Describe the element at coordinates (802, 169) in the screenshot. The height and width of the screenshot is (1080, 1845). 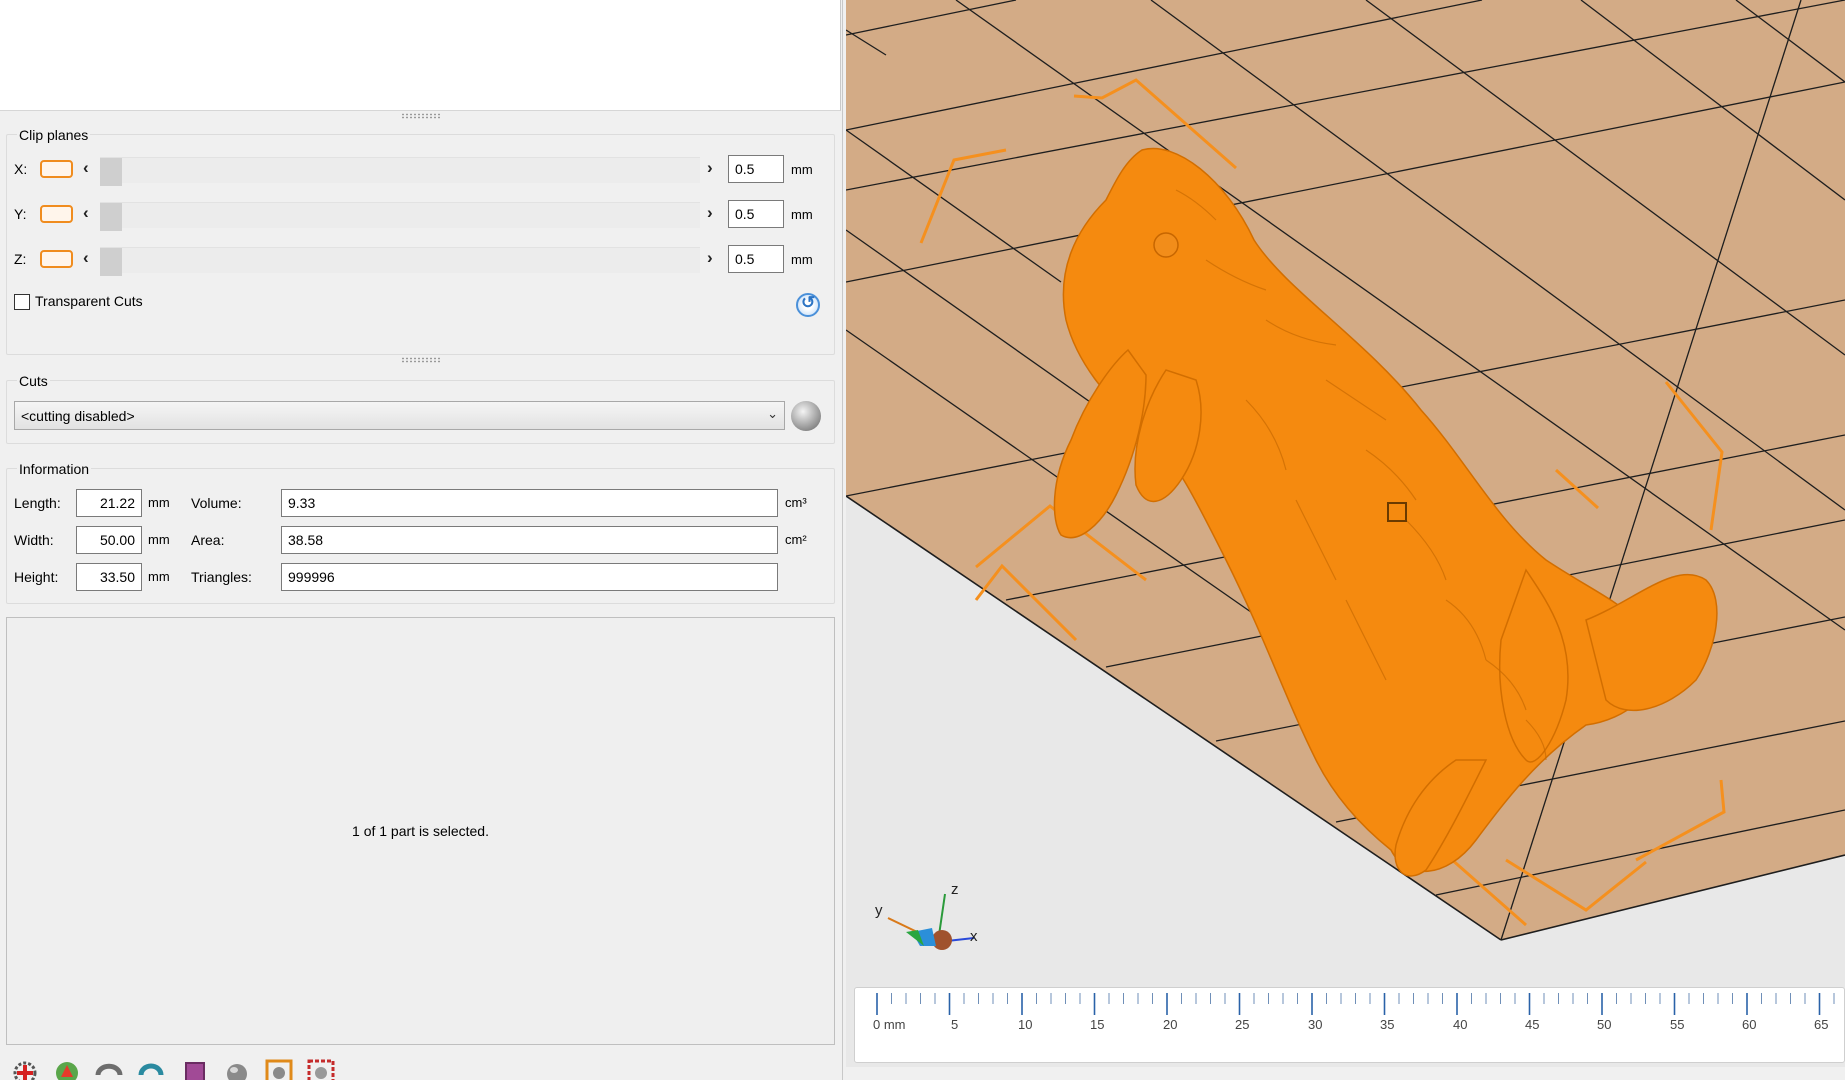
I see `clip-unit-x: mm` at that location.